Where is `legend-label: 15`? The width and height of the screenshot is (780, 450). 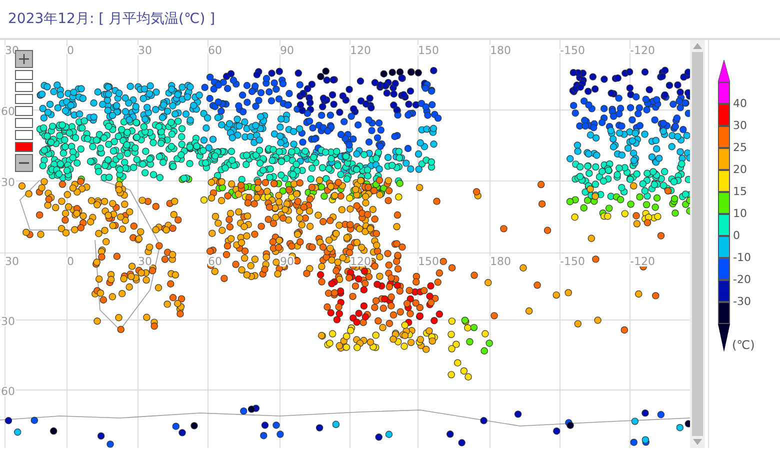
legend-label: 15 is located at coordinates (740, 191).